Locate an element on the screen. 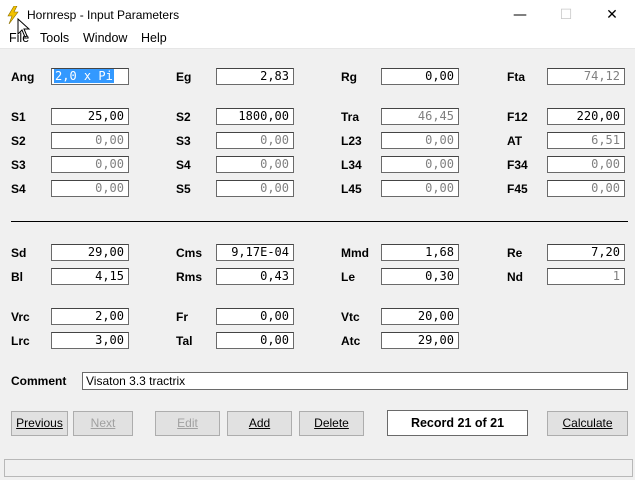 This screenshot has width=635, height=480. field-l23: 0,00 is located at coordinates (420, 140).